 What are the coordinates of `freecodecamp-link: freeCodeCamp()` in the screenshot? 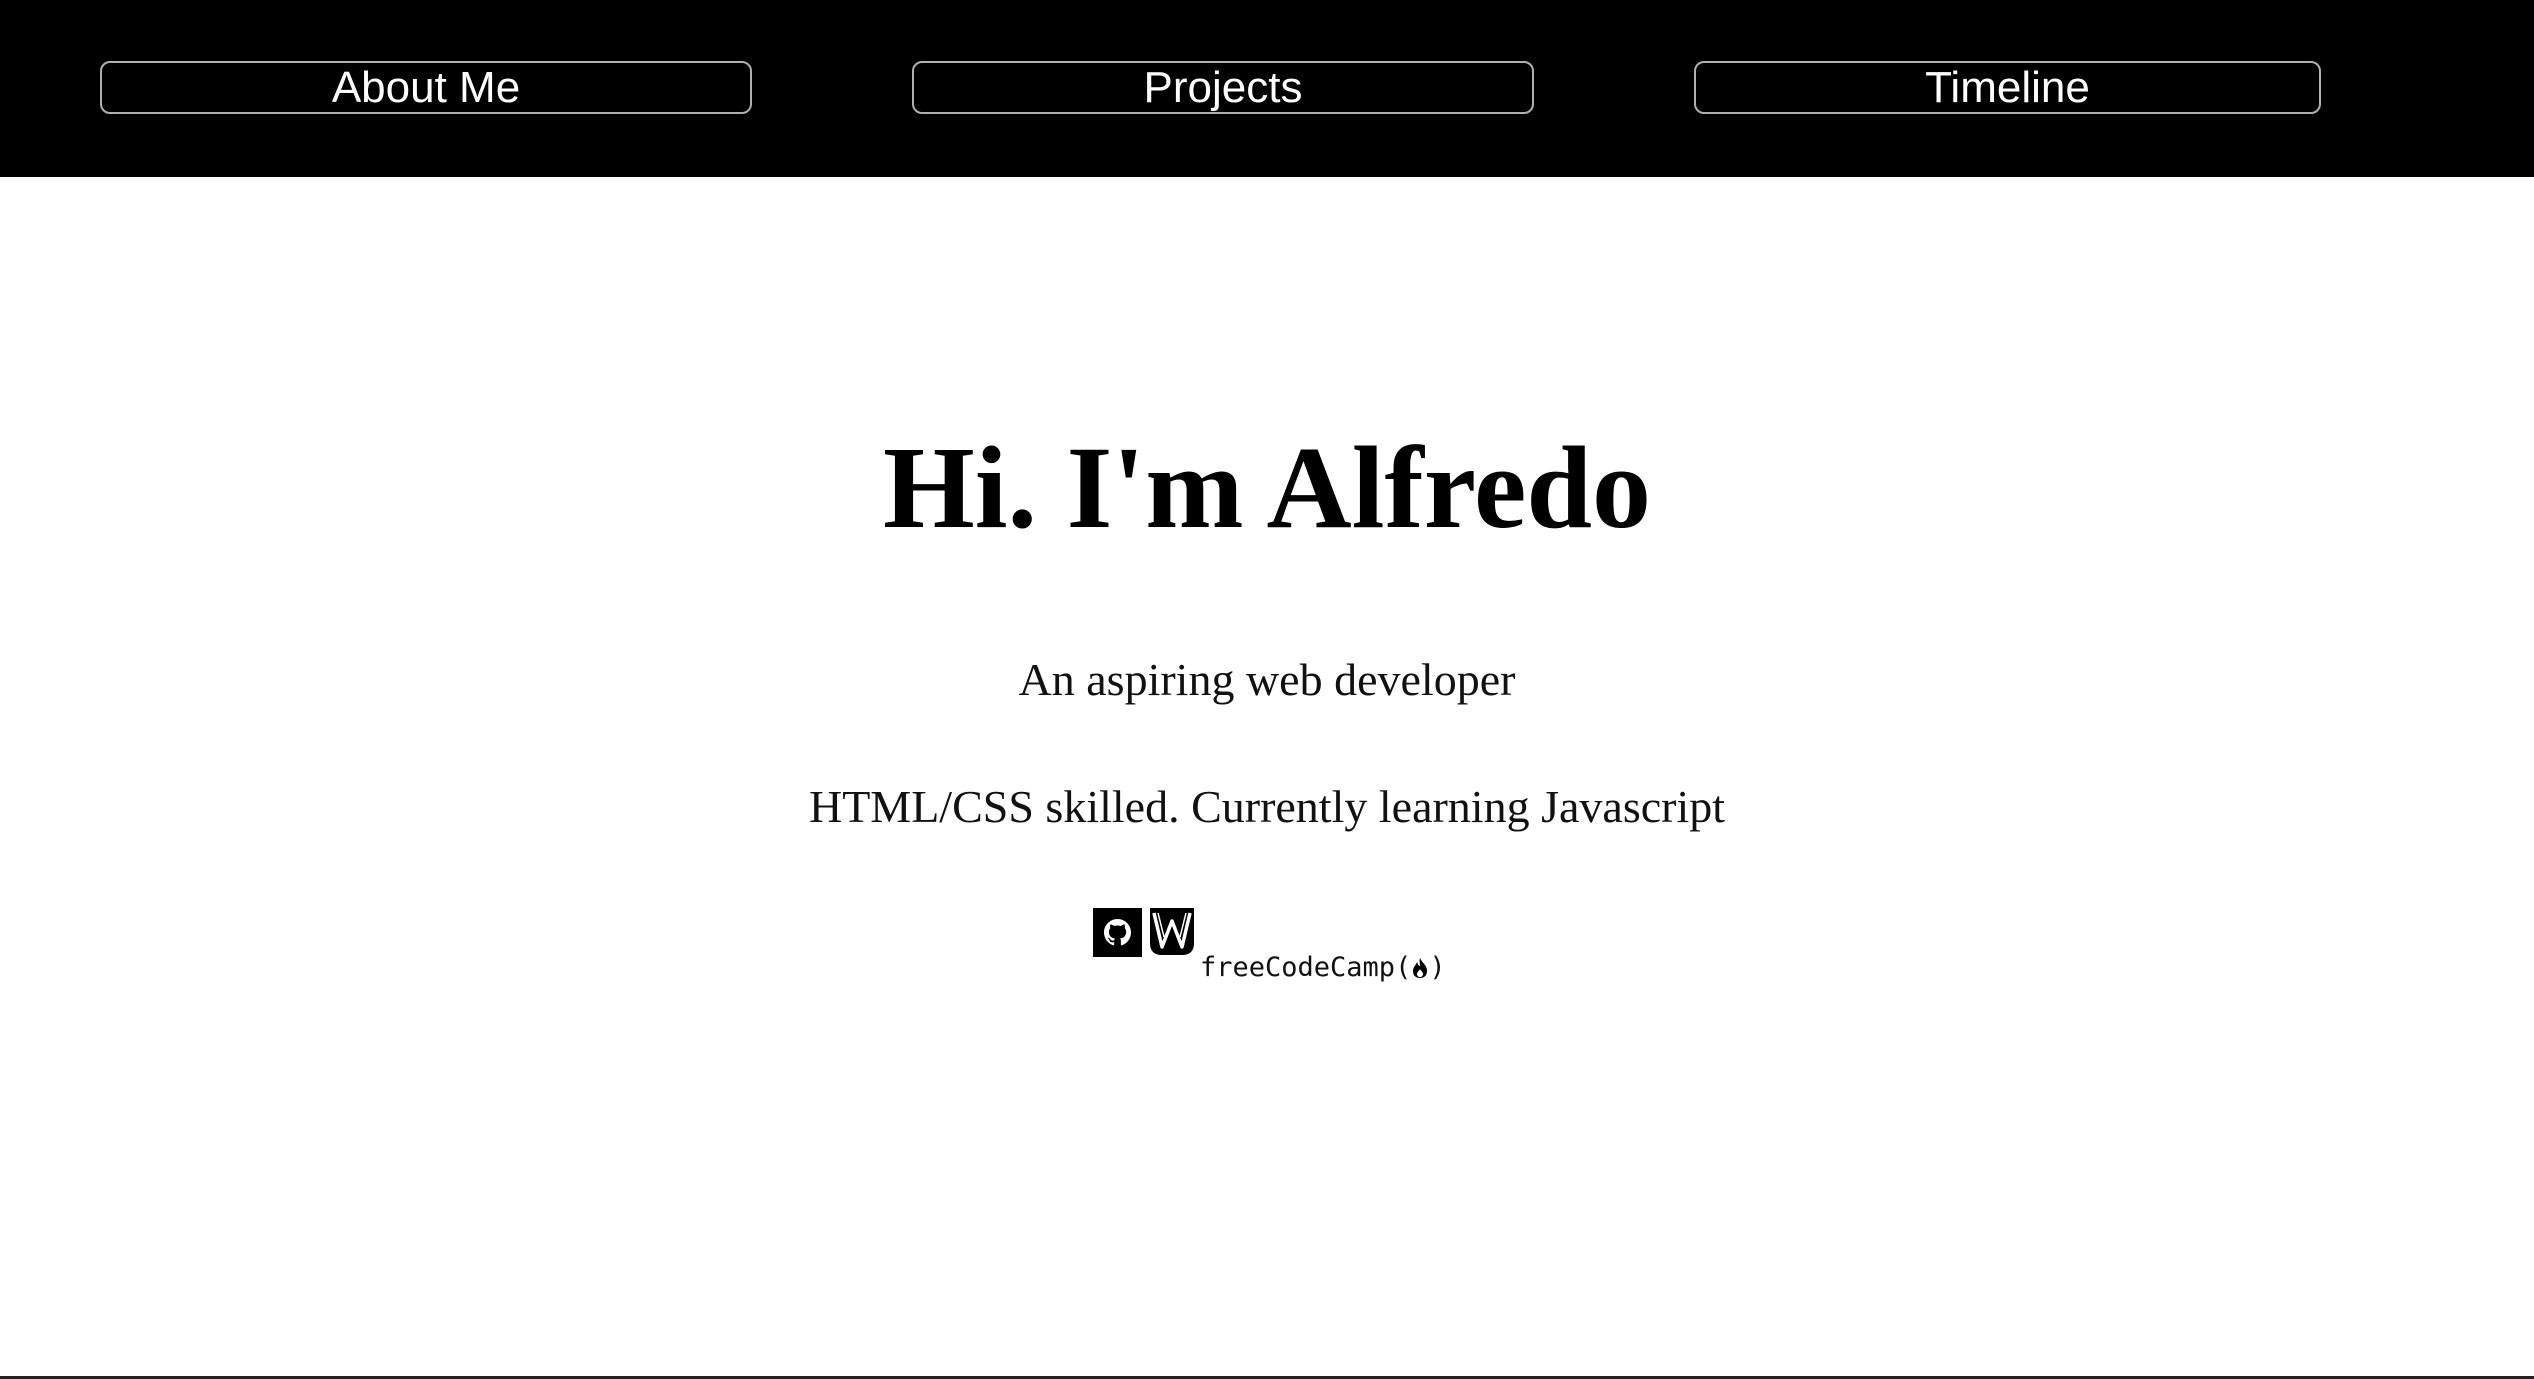 It's located at (1323, 968).